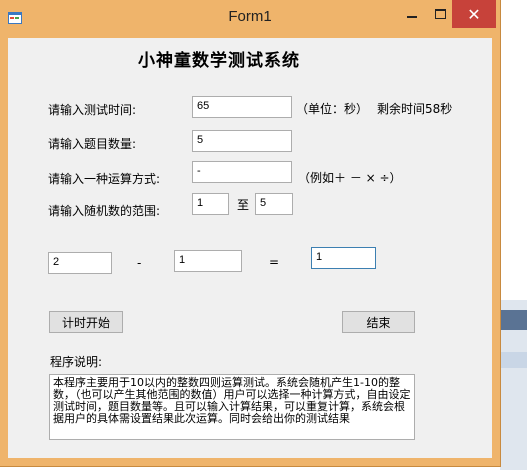 Image resolution: width=527 pixels, height=470 pixels. Describe the element at coordinates (350, 178) in the screenshot. I see `operation-example: （例如＋ － × ÷）` at that location.